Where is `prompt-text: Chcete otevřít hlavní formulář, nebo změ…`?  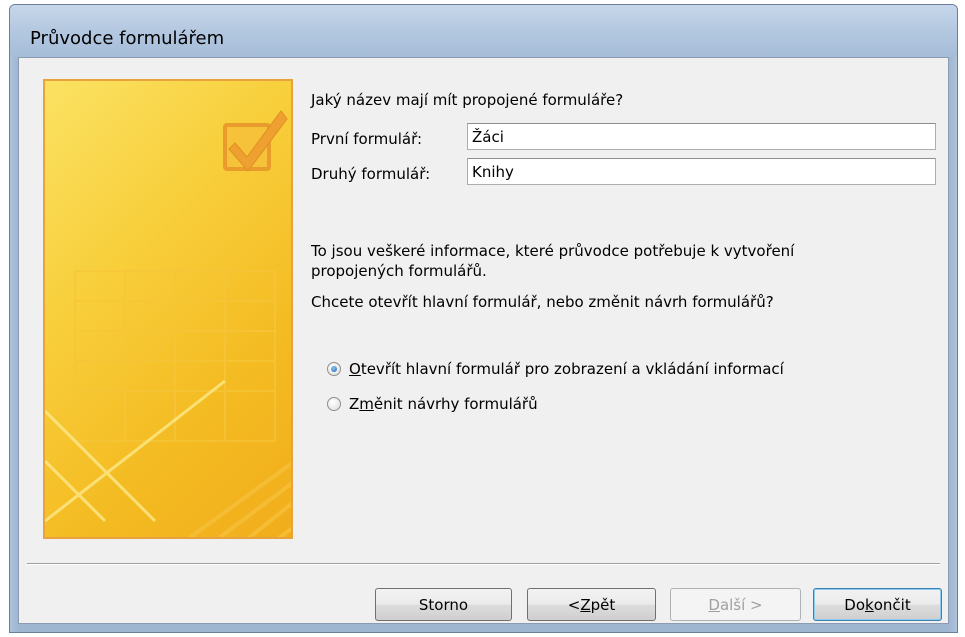
prompt-text: Chcete otevřít hlavní formulář, nebo změ… is located at coordinates (542, 302).